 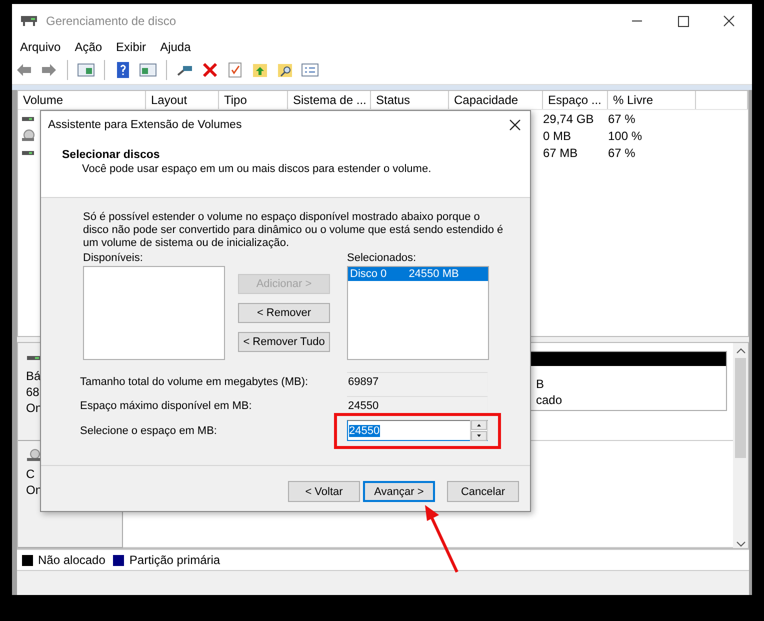 I want to click on list-icon, so click(x=310, y=70).